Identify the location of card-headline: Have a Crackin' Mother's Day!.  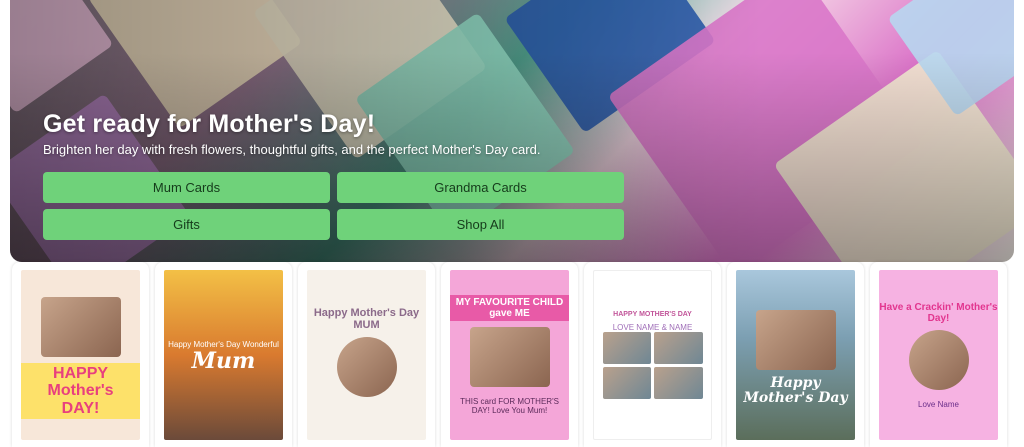
(938, 312).